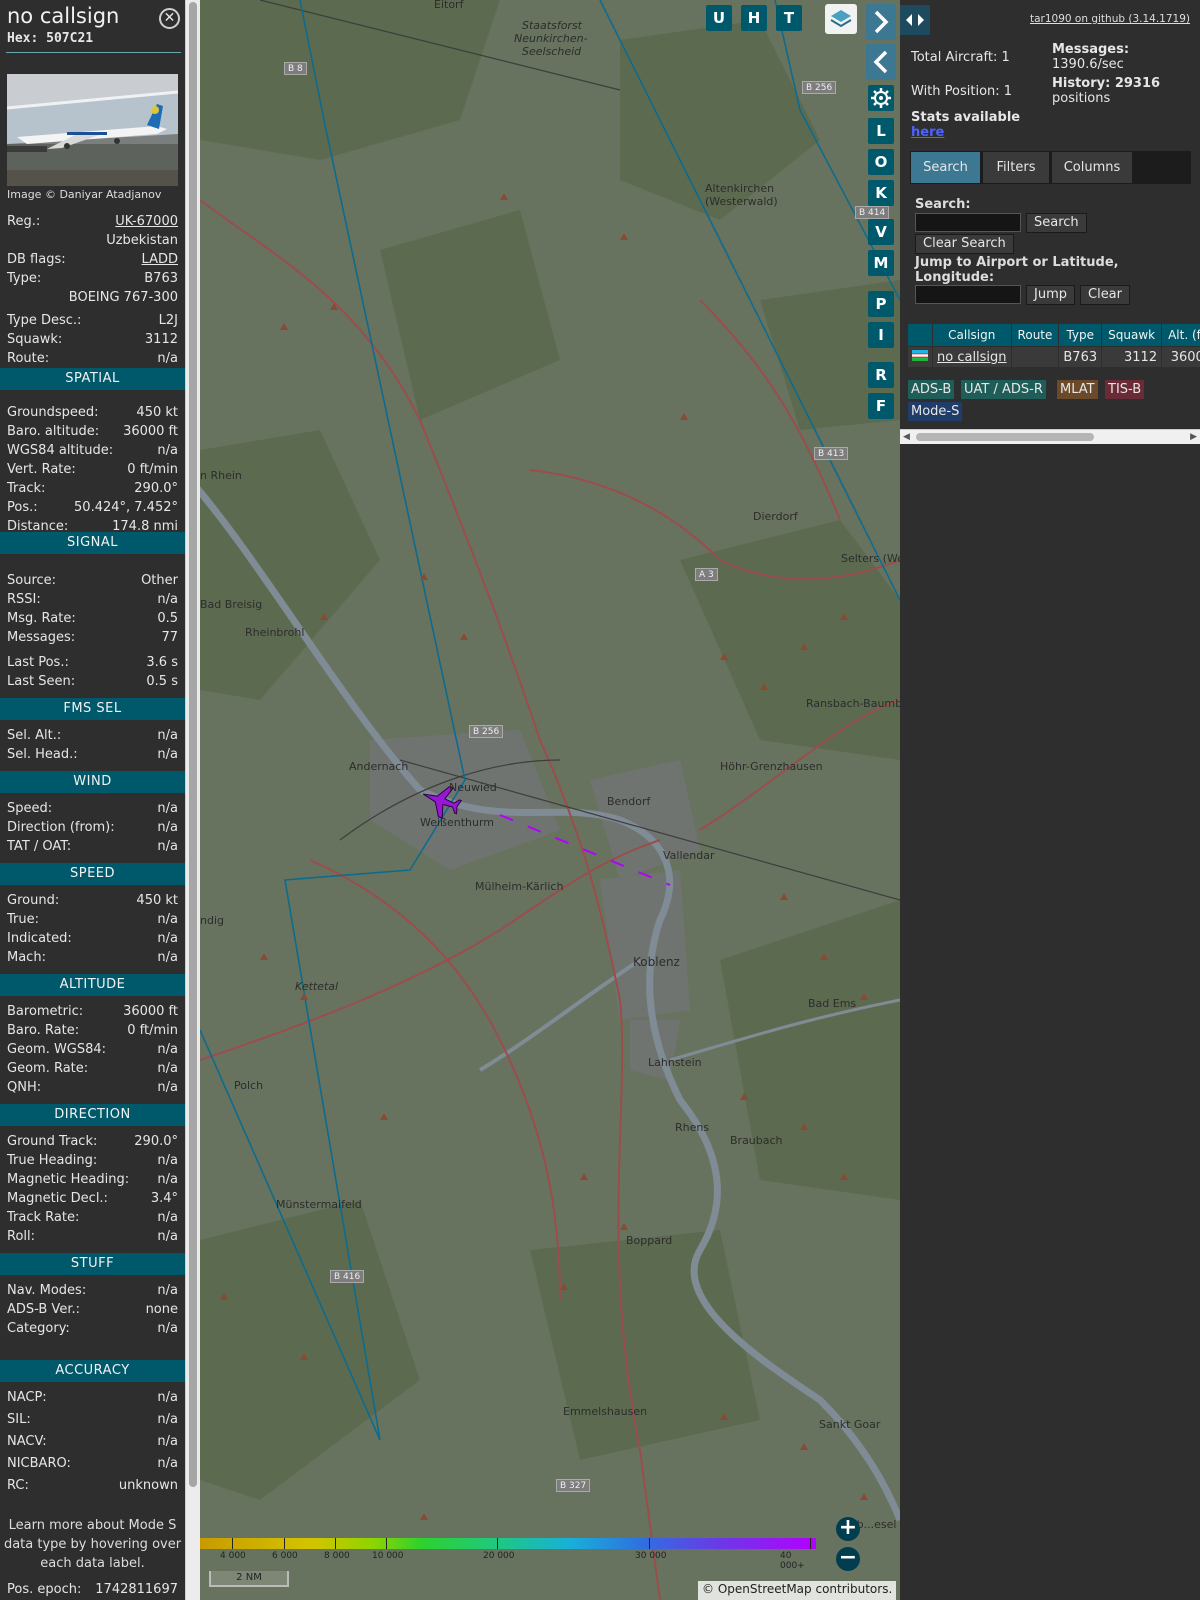  I want to click on col-callsign: Callsign, so click(972, 335).